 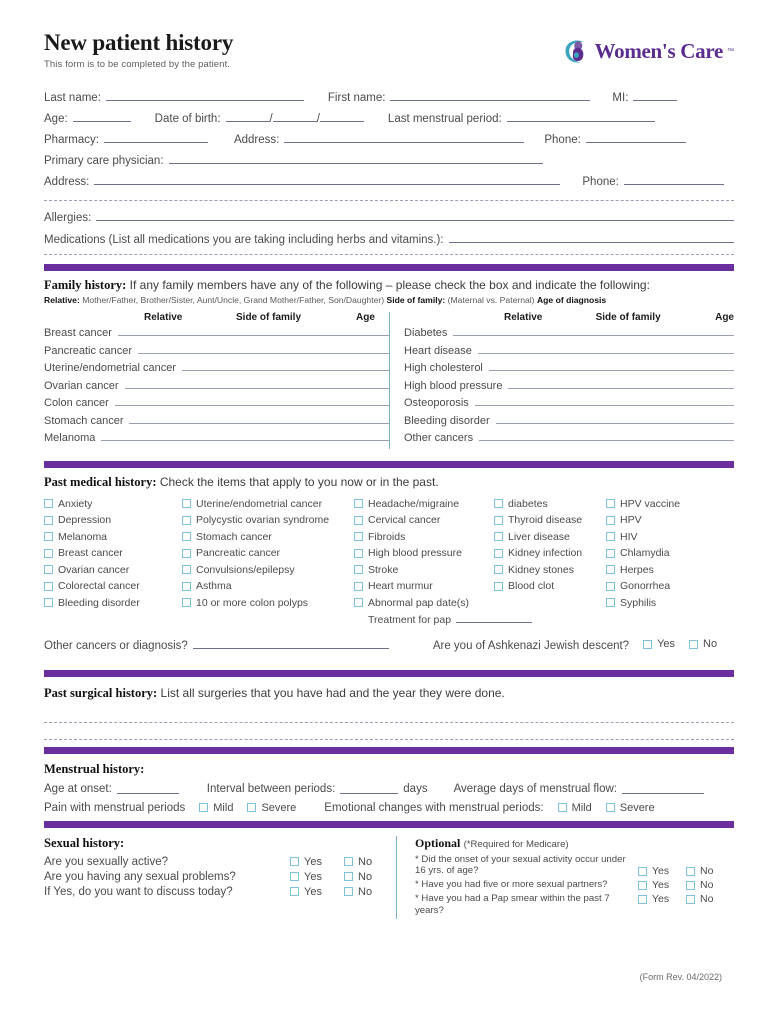 I want to click on onset-under-16-no: No, so click(x=710, y=871).